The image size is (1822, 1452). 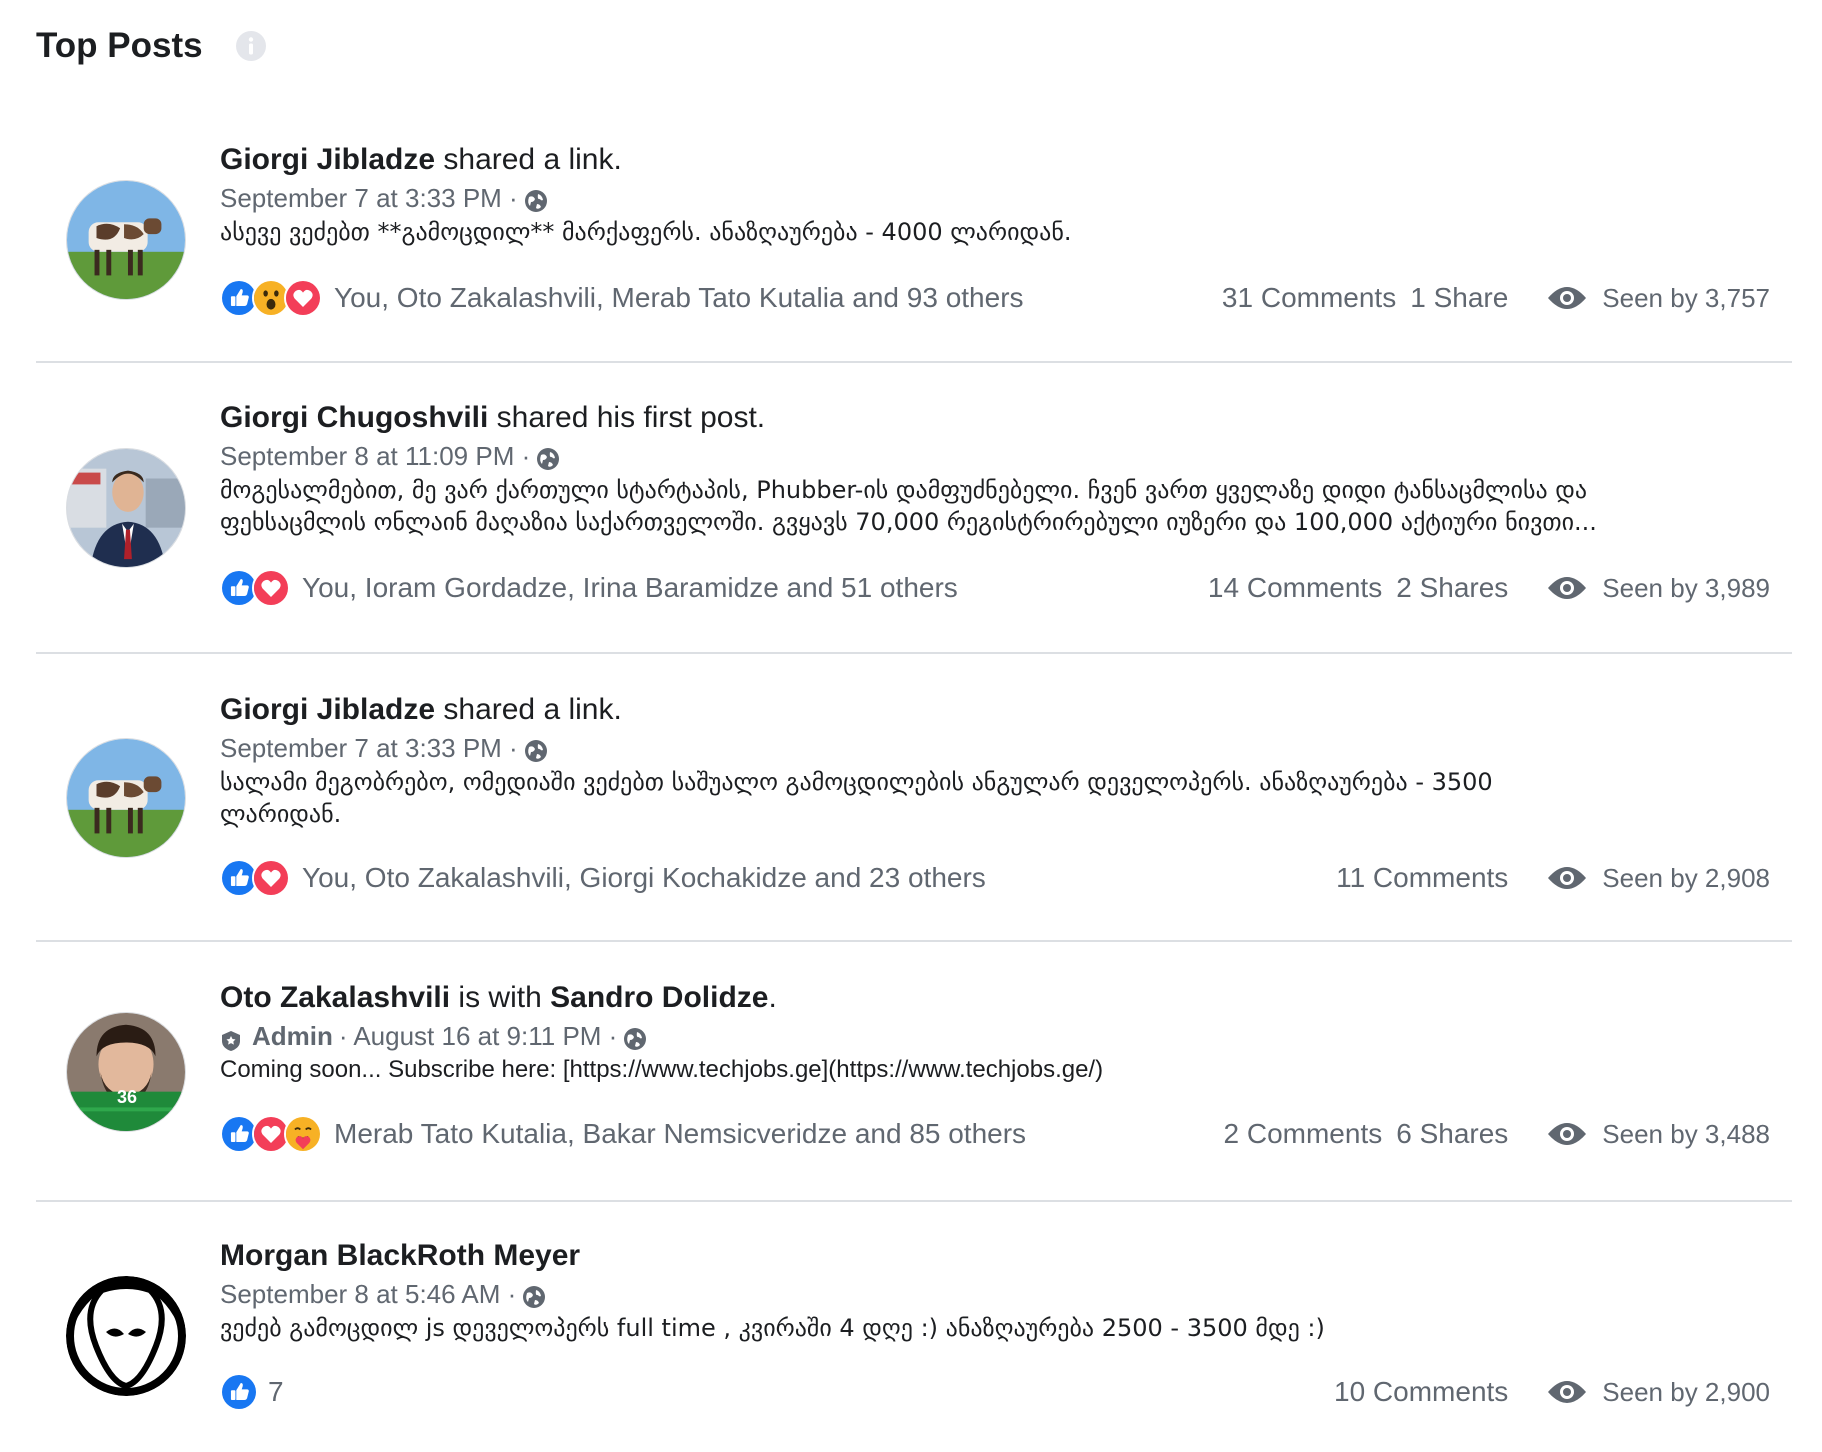 I want to click on post-action: shared a link., so click(x=528, y=709).